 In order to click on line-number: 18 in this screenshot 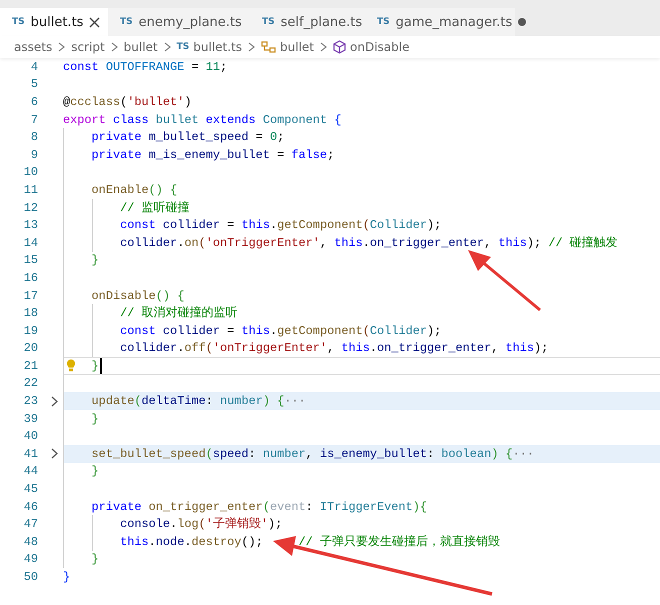, I will do `click(30, 313)`.